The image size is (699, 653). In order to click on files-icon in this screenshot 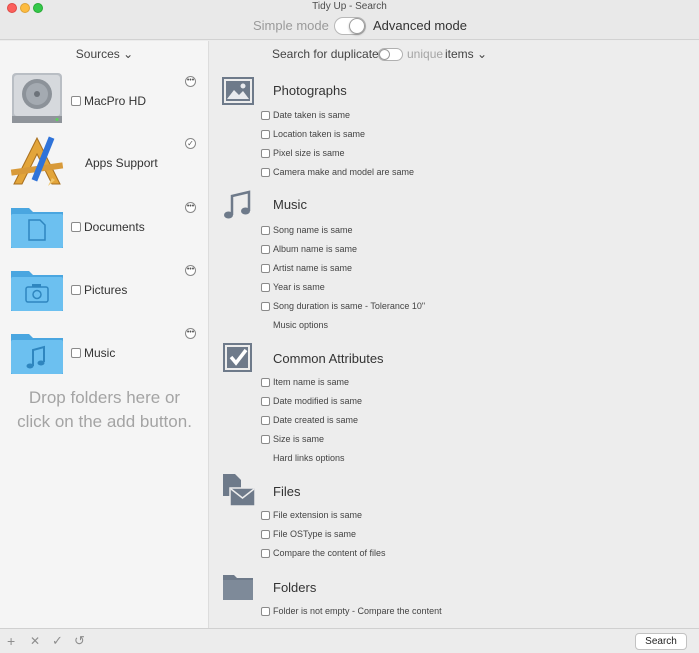, I will do `click(239, 490)`.